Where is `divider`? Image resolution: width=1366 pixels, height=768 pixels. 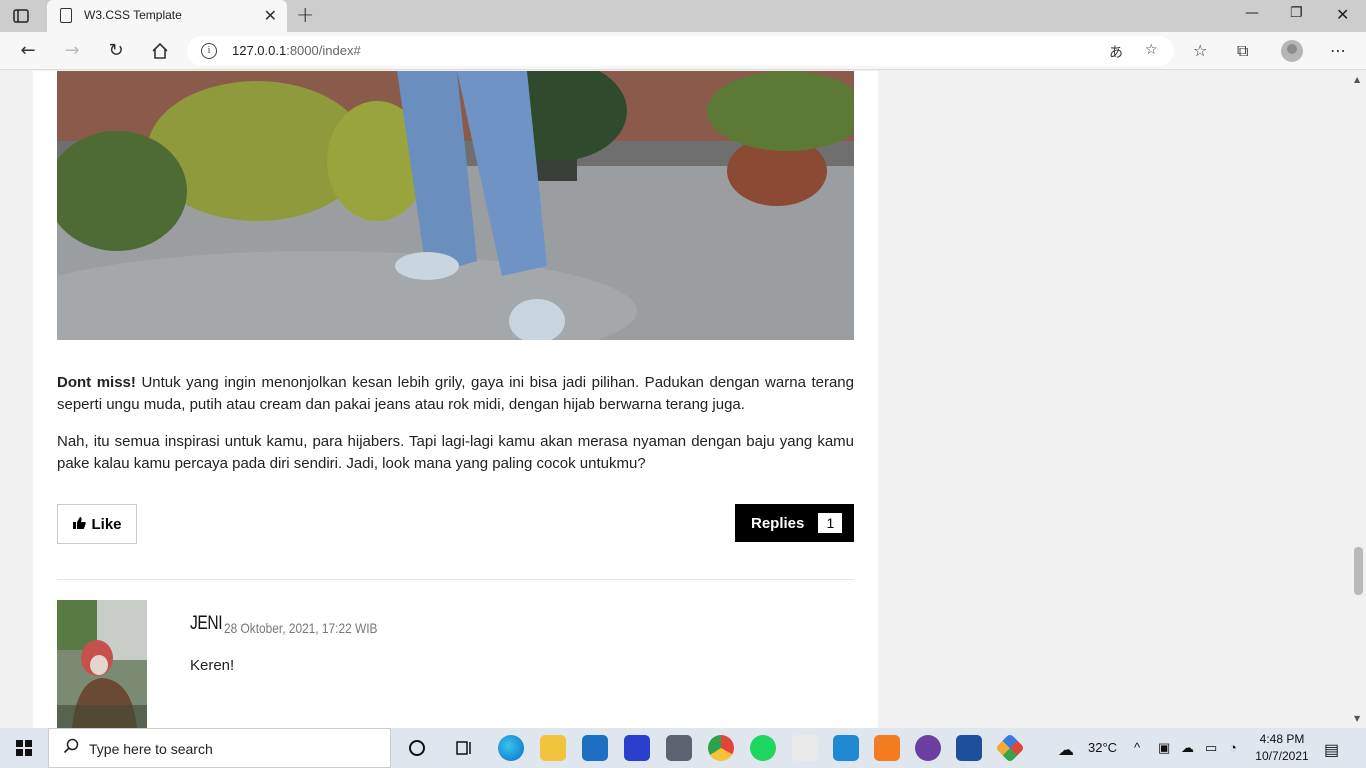
divider is located at coordinates (455, 579).